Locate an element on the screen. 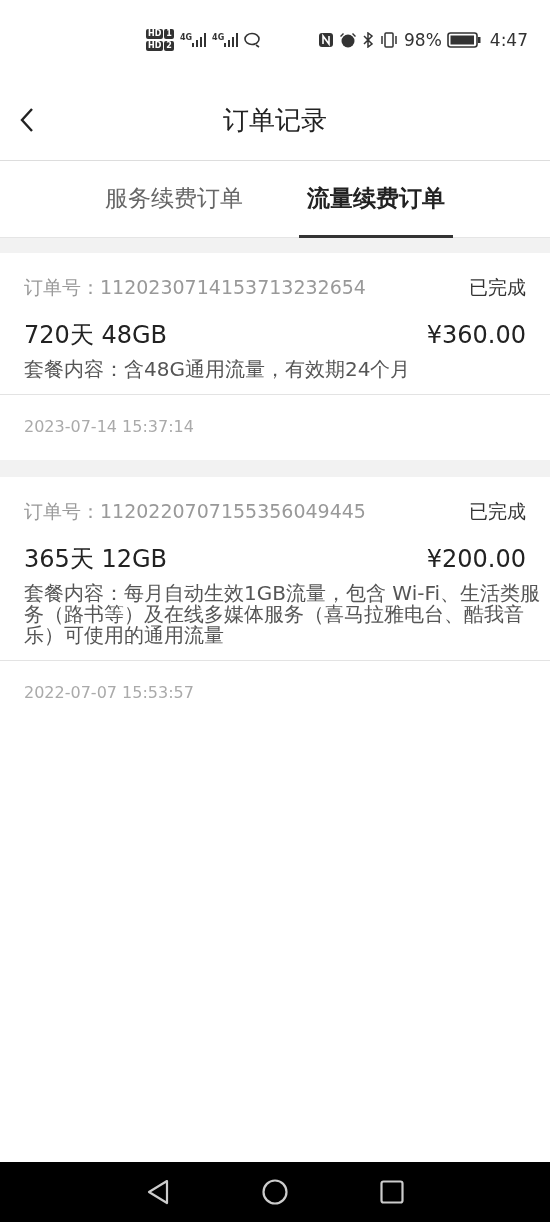  recents-nav-button is located at coordinates (392, 1192).